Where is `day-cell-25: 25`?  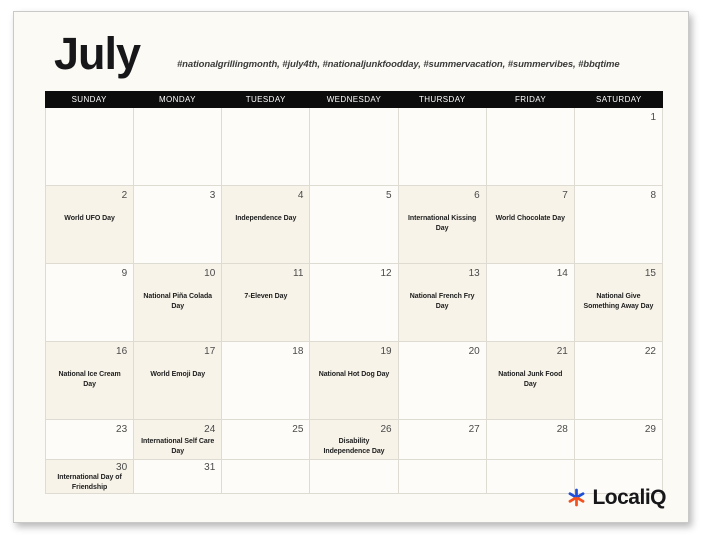
day-cell-25: 25 is located at coordinates (266, 440).